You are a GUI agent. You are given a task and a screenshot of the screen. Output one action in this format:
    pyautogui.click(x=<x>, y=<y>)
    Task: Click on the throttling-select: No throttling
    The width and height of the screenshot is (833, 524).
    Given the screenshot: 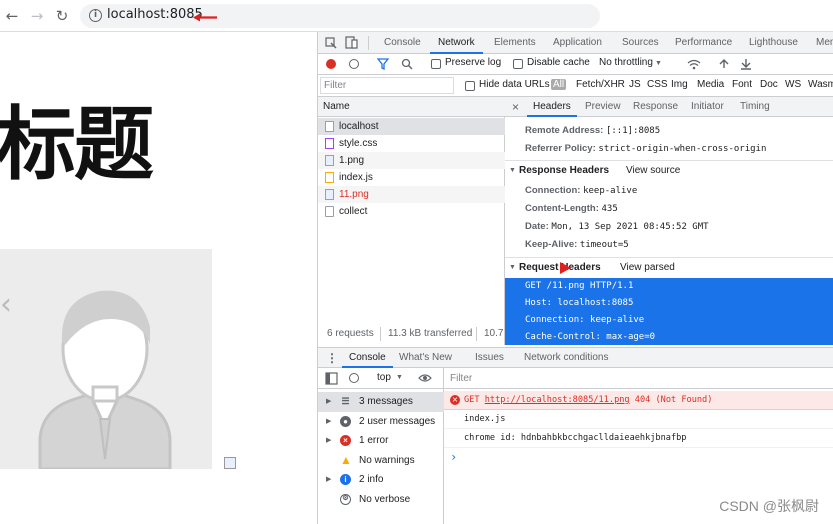 What is the action you would take?
    pyautogui.click(x=626, y=62)
    